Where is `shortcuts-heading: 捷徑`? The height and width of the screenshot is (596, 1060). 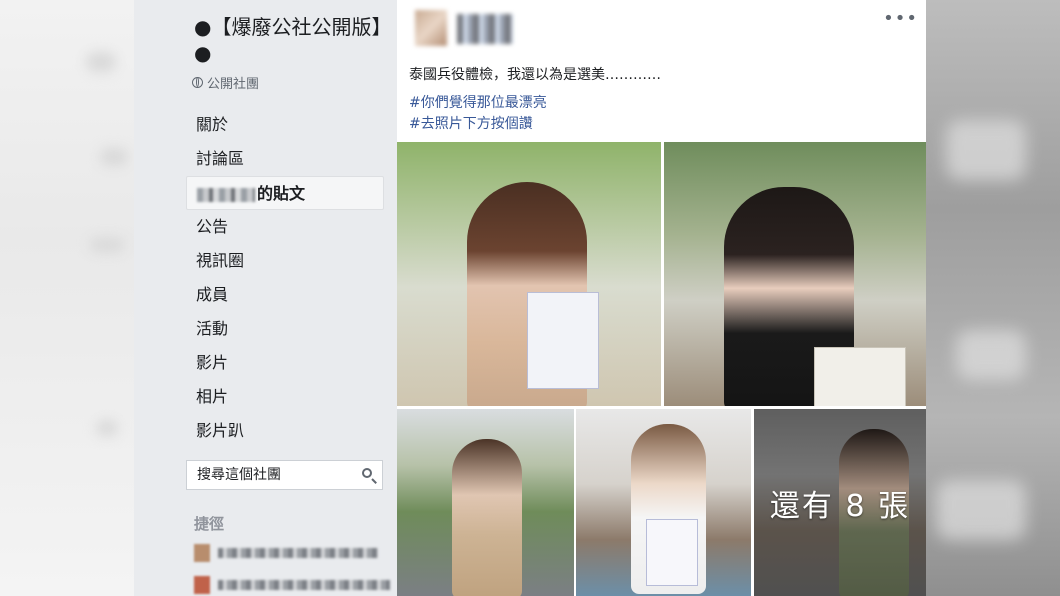
shortcuts-heading: 捷徑 is located at coordinates (209, 524).